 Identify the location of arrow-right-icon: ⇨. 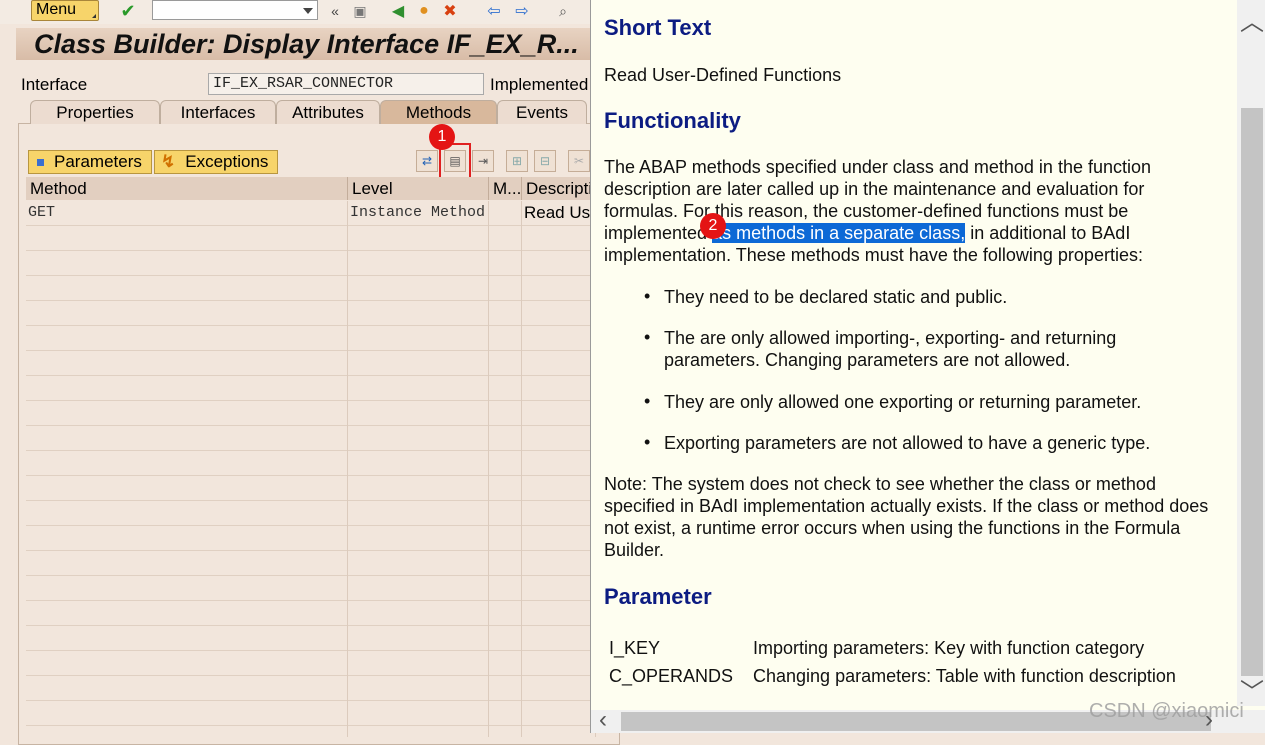
(522, 11).